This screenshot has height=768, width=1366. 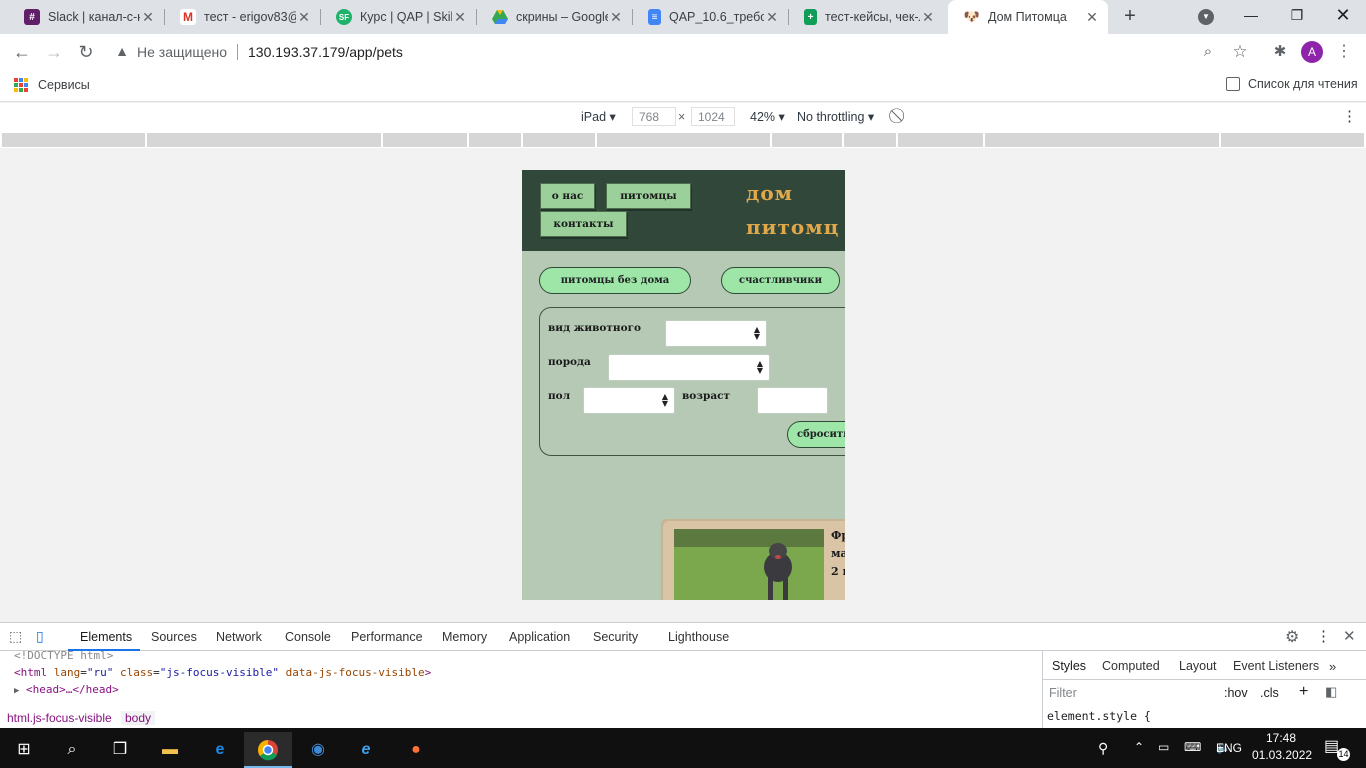 I want to click on tab-application: Application, so click(x=539, y=637).